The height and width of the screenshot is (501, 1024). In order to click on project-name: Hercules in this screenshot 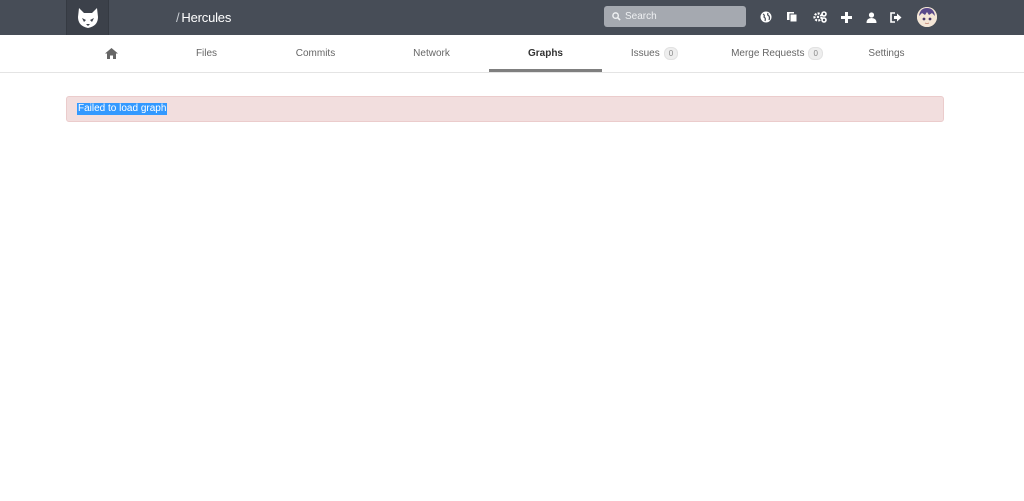, I will do `click(206, 17)`.